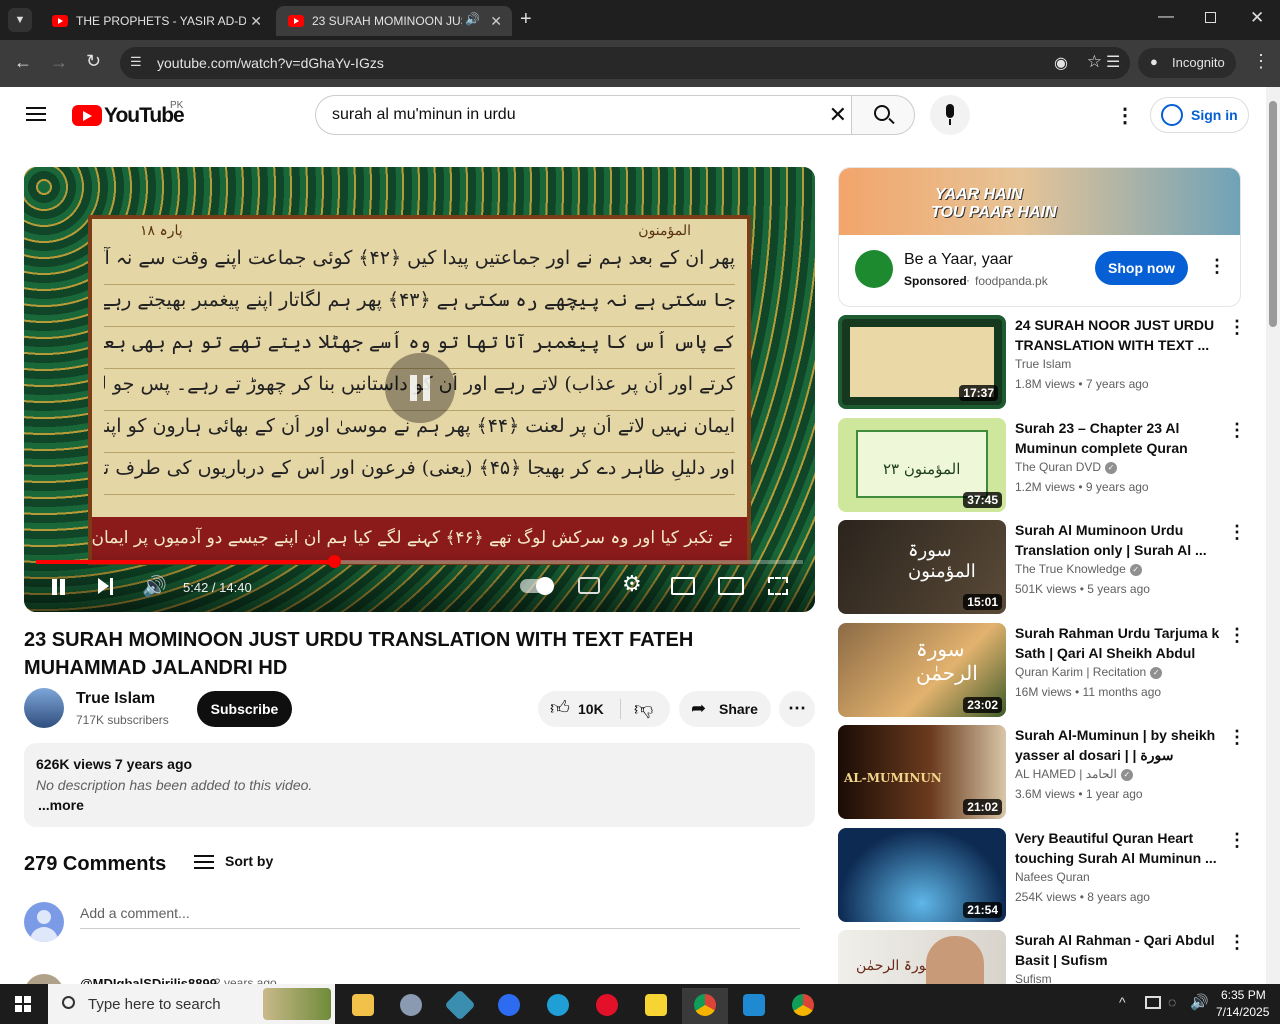 This screenshot has height=1024, width=1280. What do you see at coordinates (922, 772) in the screenshot?
I see `video-thumbnail: AL-MUMINUN 21:02` at bounding box center [922, 772].